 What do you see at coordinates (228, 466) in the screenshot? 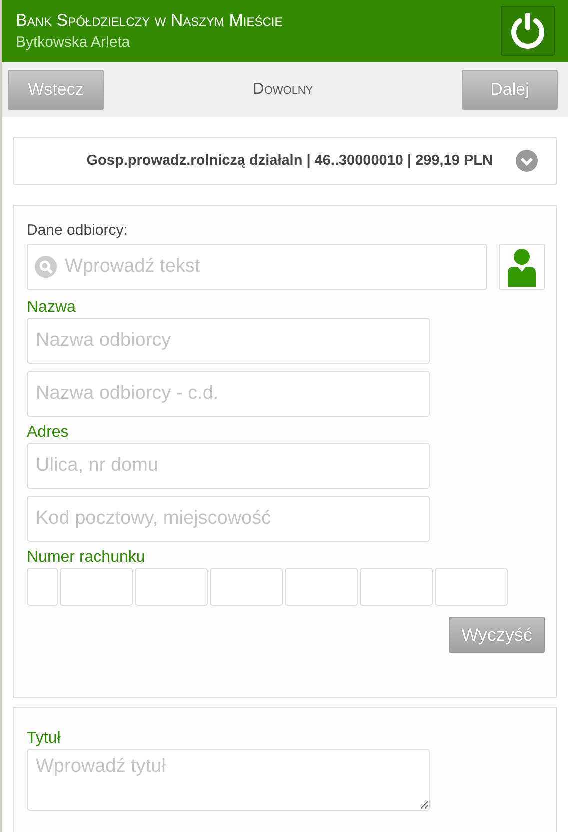
I see `input-field: Ulica, nr domu` at bounding box center [228, 466].